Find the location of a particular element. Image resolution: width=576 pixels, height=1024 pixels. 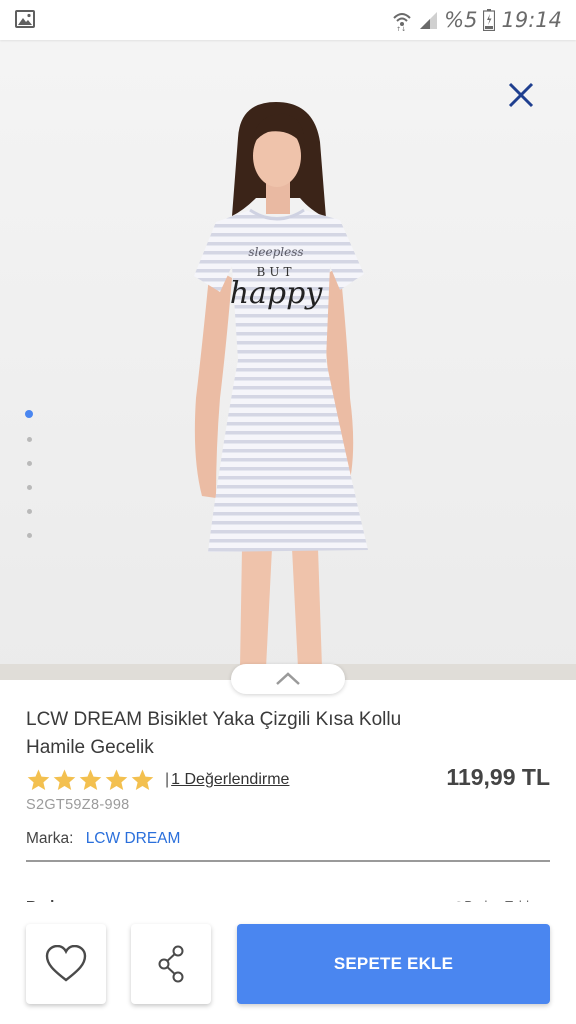

add-to-cart-button: SEPETE EKLE is located at coordinates (393, 964).